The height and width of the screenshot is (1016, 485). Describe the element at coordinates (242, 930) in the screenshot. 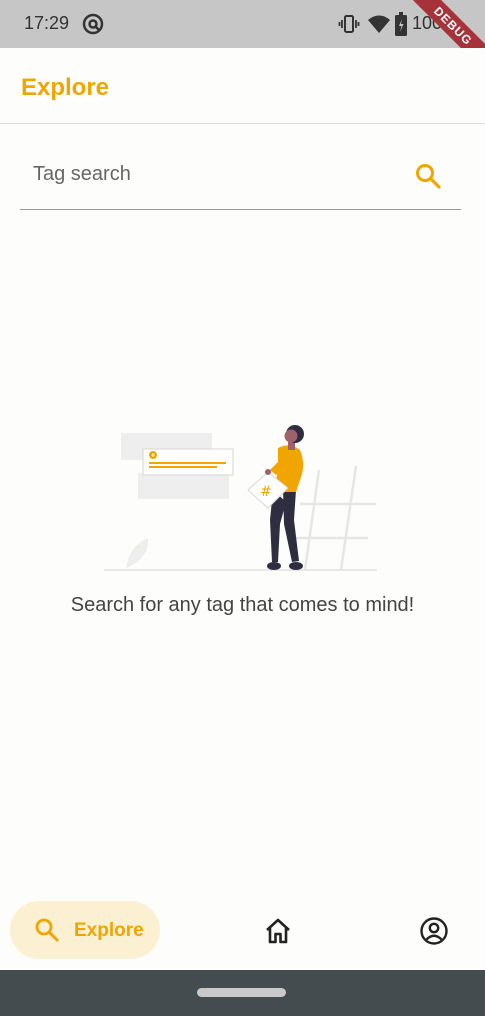

I see `bottom-navigation: Explore` at that location.